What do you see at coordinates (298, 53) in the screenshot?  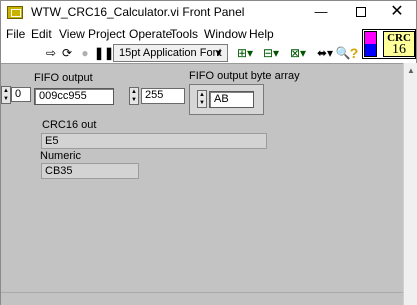 I see `resize-objects-icon: ⊠▾` at bounding box center [298, 53].